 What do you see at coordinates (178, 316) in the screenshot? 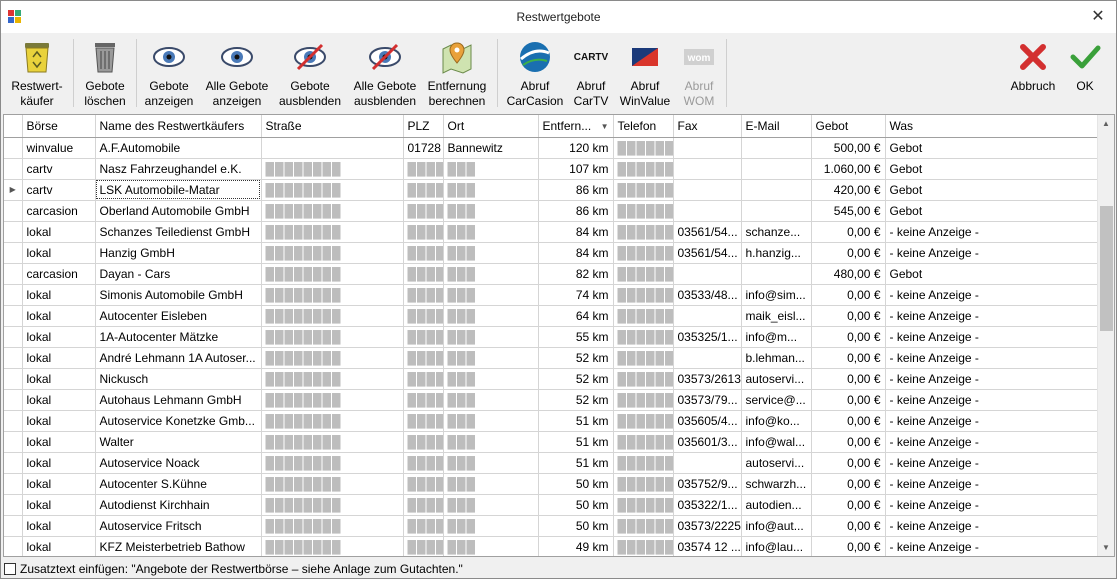
I see `cell-name: Autocenter Eisleben` at bounding box center [178, 316].